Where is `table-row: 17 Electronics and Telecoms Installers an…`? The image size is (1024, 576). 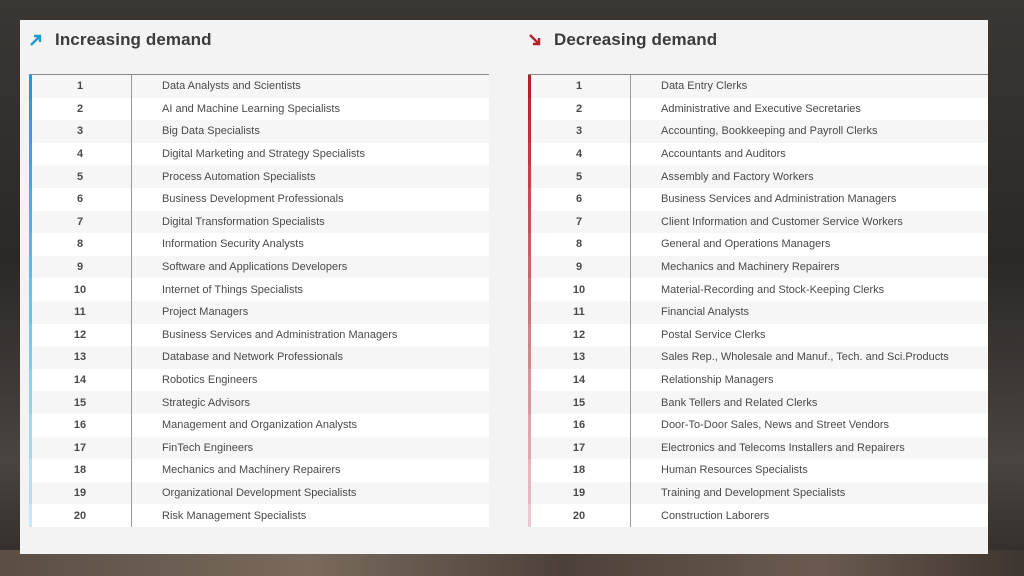 table-row: 17 Electronics and Telecoms Installers an… is located at coordinates (758, 448).